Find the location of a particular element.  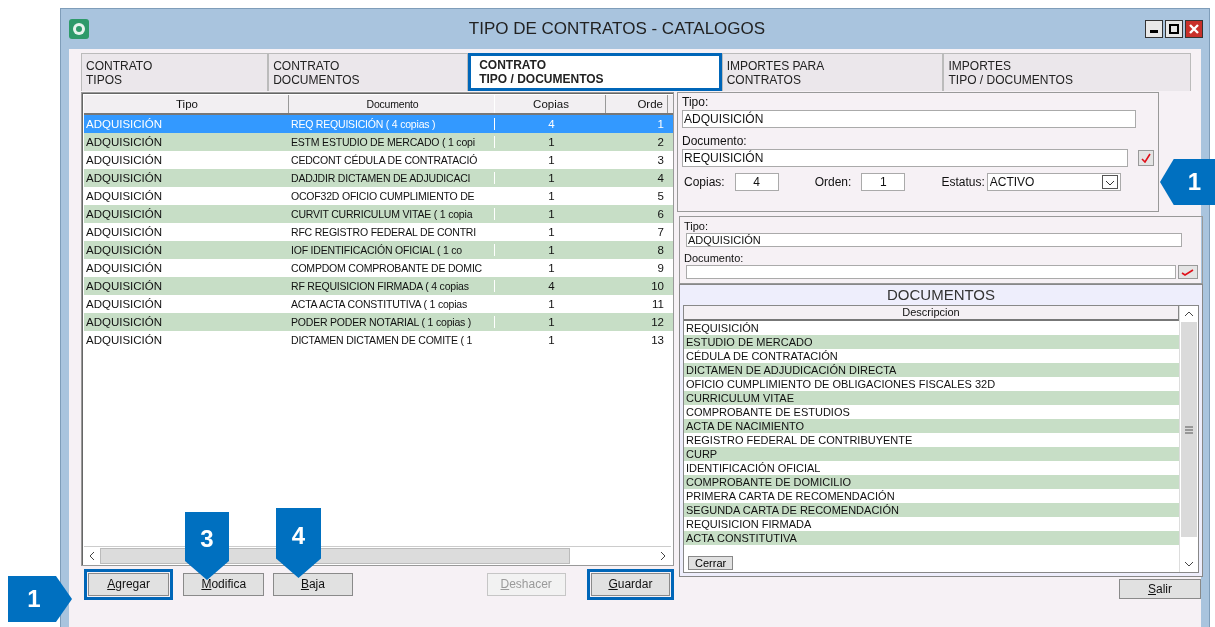

table-row: ADQUISICIÓN DADJDIR DICTAMEN DE ADJUDICACI 1 4 is located at coordinates (378, 178).